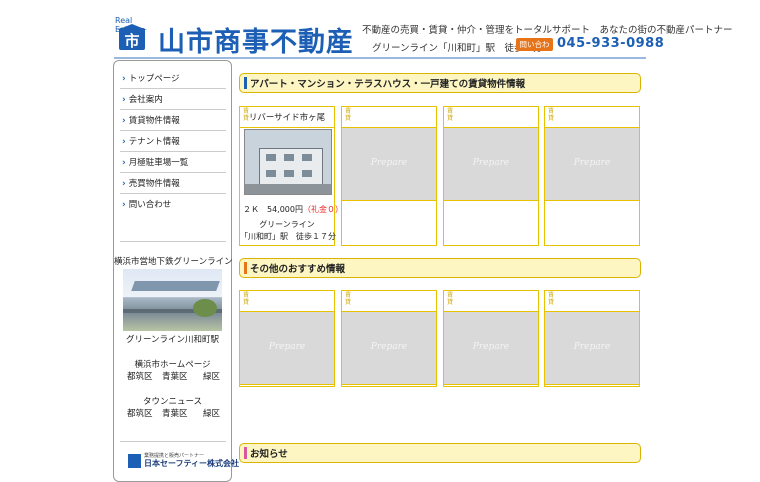  Describe the element at coordinates (211, 413) in the screenshot. I see `news-link-midori: 緑区` at that location.